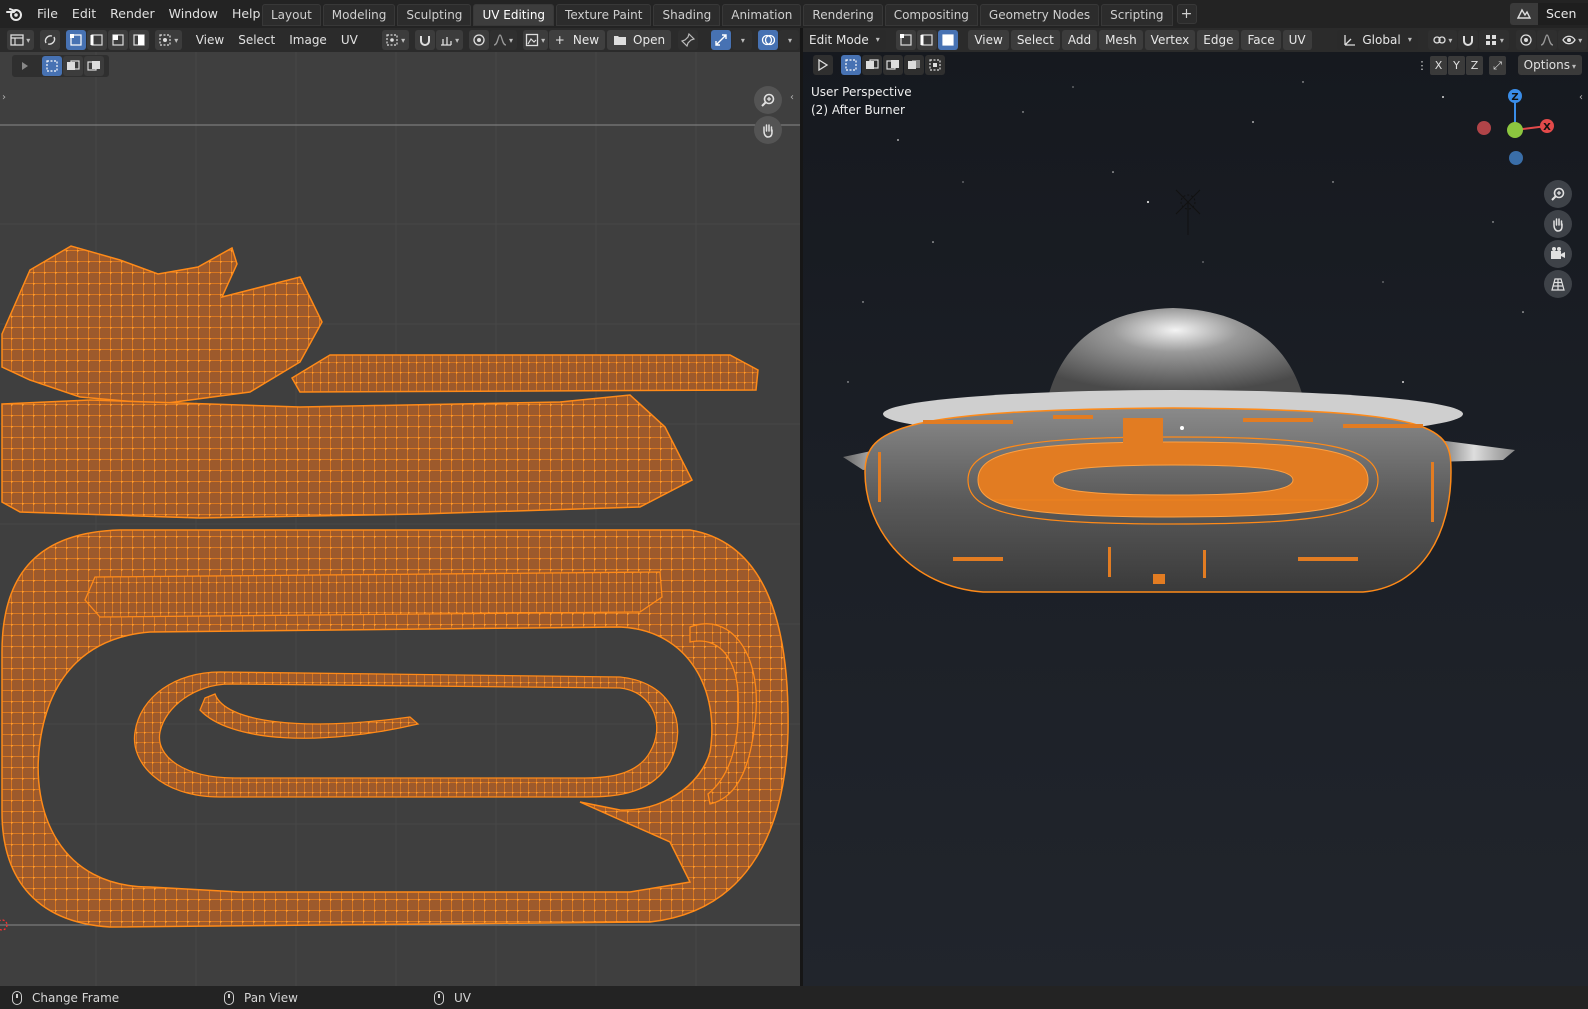 This screenshot has height=1009, width=1588. I want to click on select-box-icon, so click(52, 66).